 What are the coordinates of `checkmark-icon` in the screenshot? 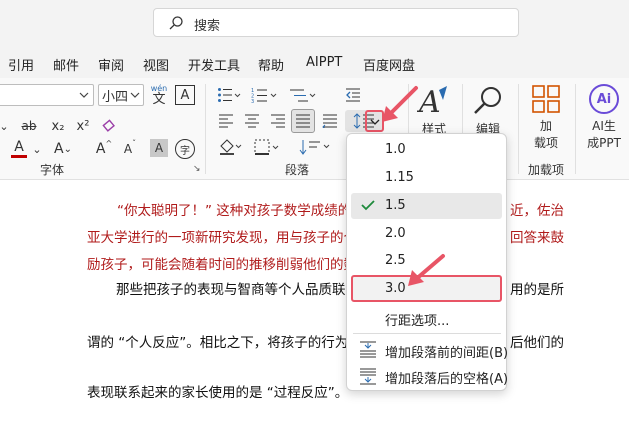 It's located at (368, 205).